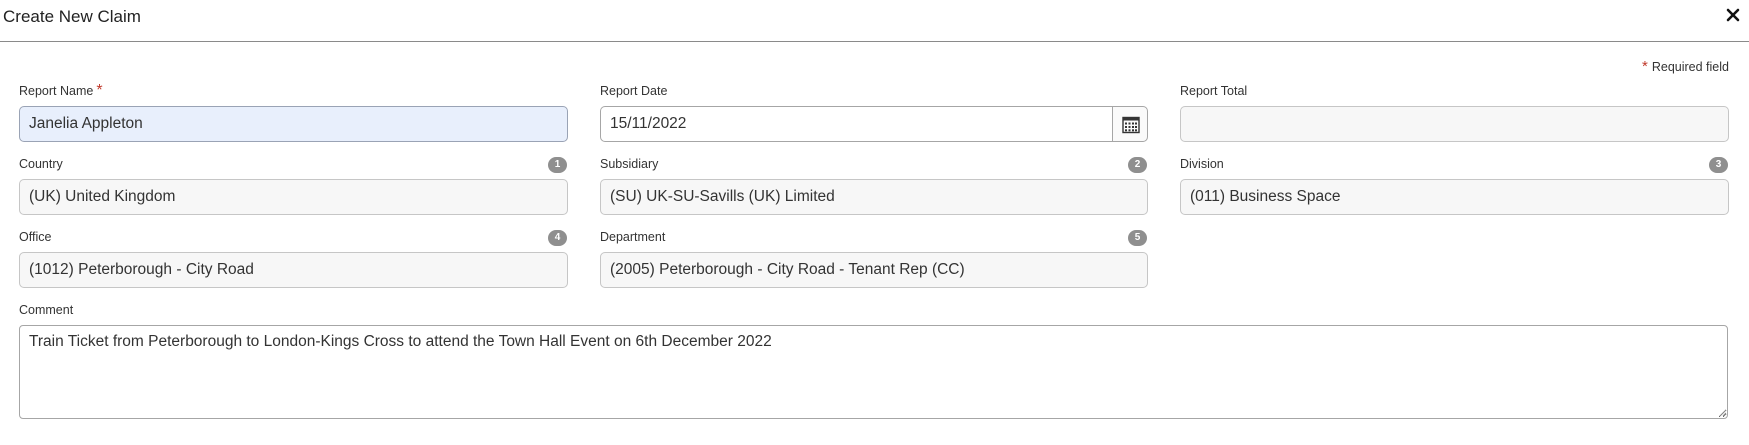 This screenshot has height=445, width=1749. Describe the element at coordinates (293, 197) in the screenshot. I see `country-field: (UK) United Kingdom` at that location.